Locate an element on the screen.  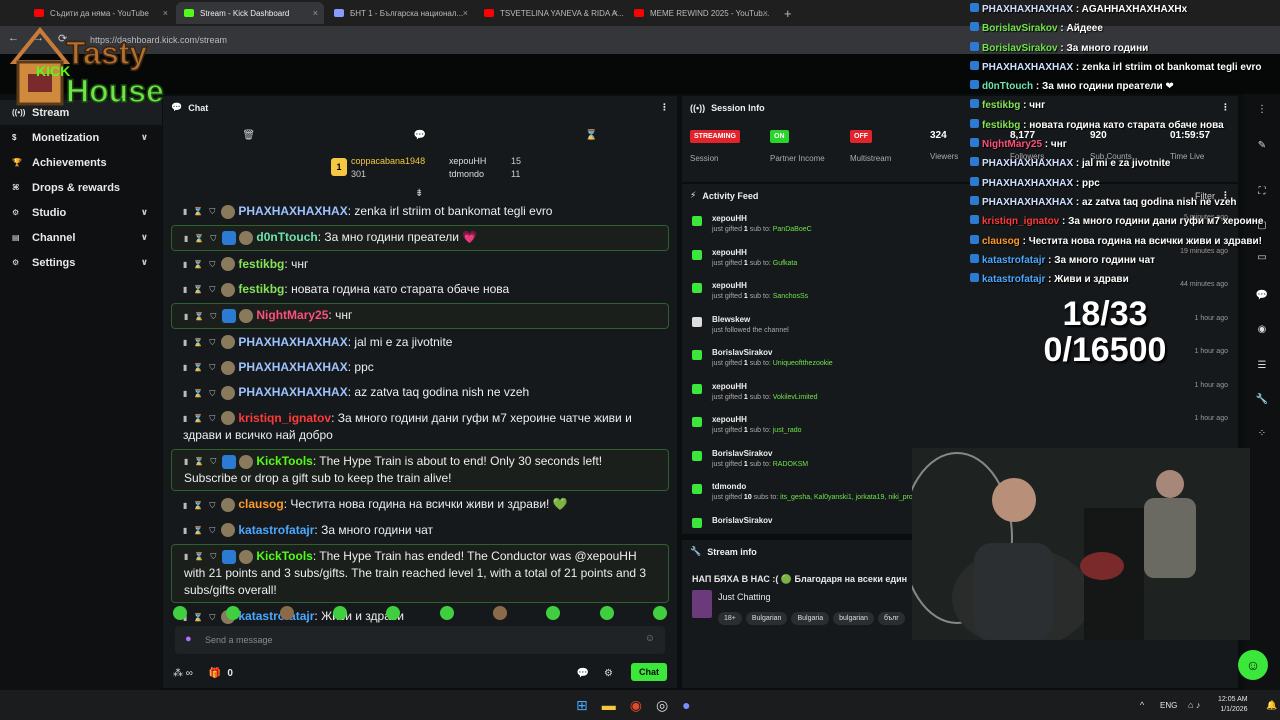
hourglass-icon: ⌛ is located at coordinates (591, 135).